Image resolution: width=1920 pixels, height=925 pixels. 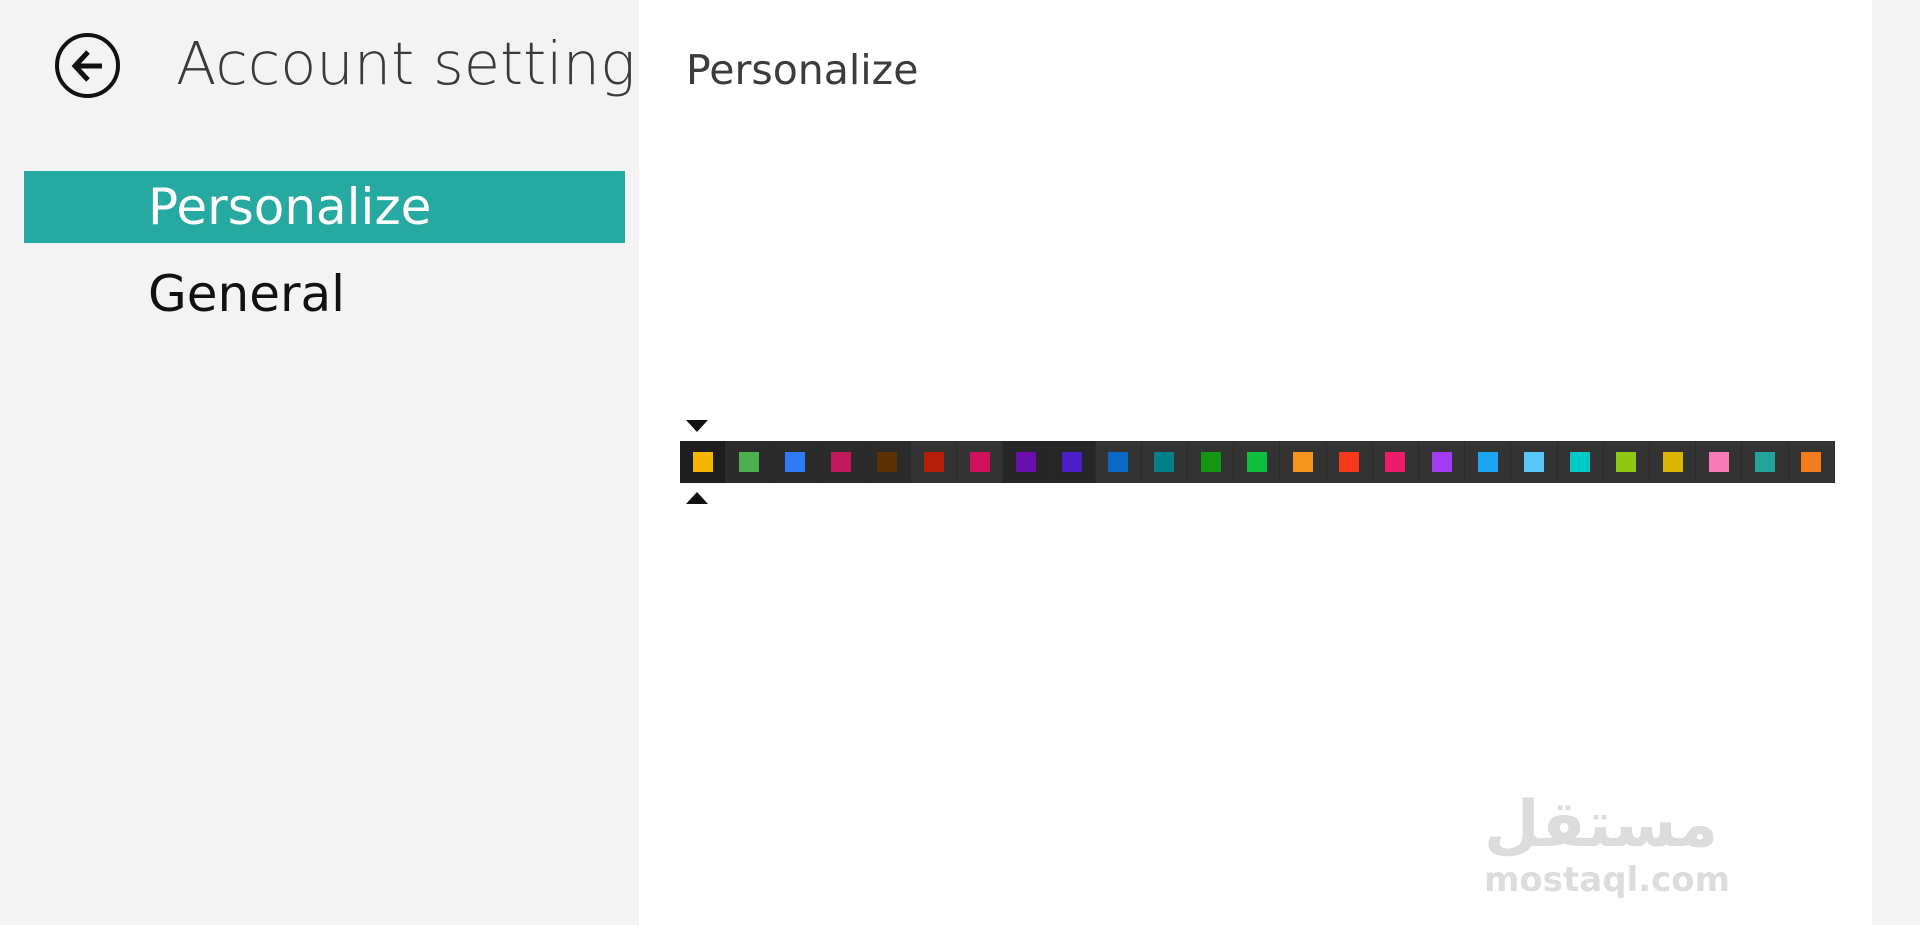 I want to click on window-edge, so click(x=1896, y=462).